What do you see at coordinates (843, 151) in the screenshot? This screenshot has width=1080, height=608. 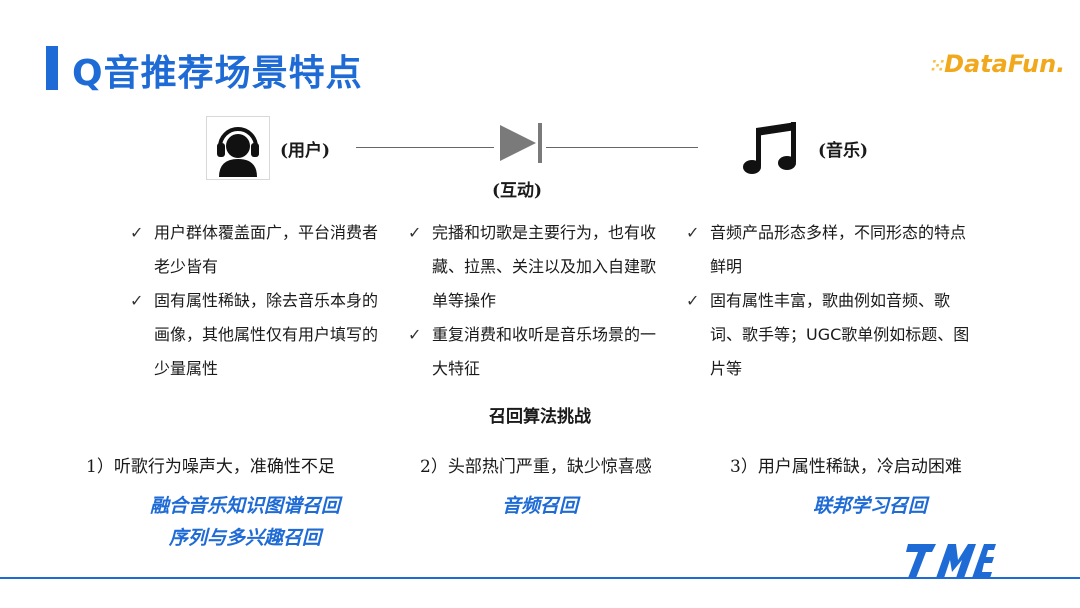 I see `music-role-label: (音乐)` at bounding box center [843, 151].